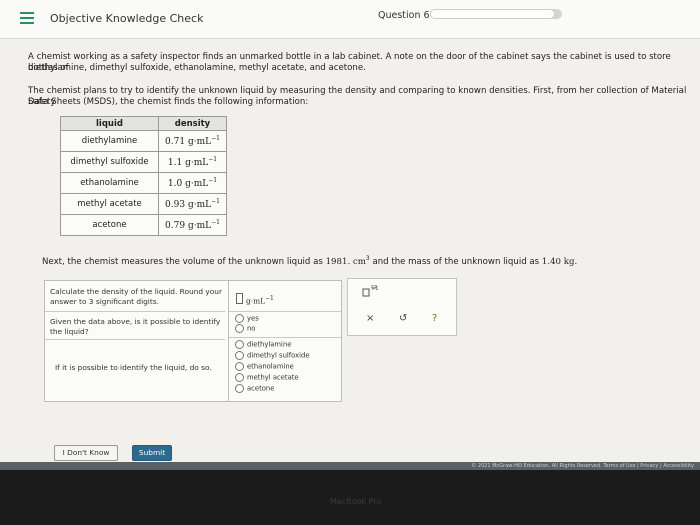  I want to click on table-row: diethylamine 0.71 g·mL−1, so click(143, 141).